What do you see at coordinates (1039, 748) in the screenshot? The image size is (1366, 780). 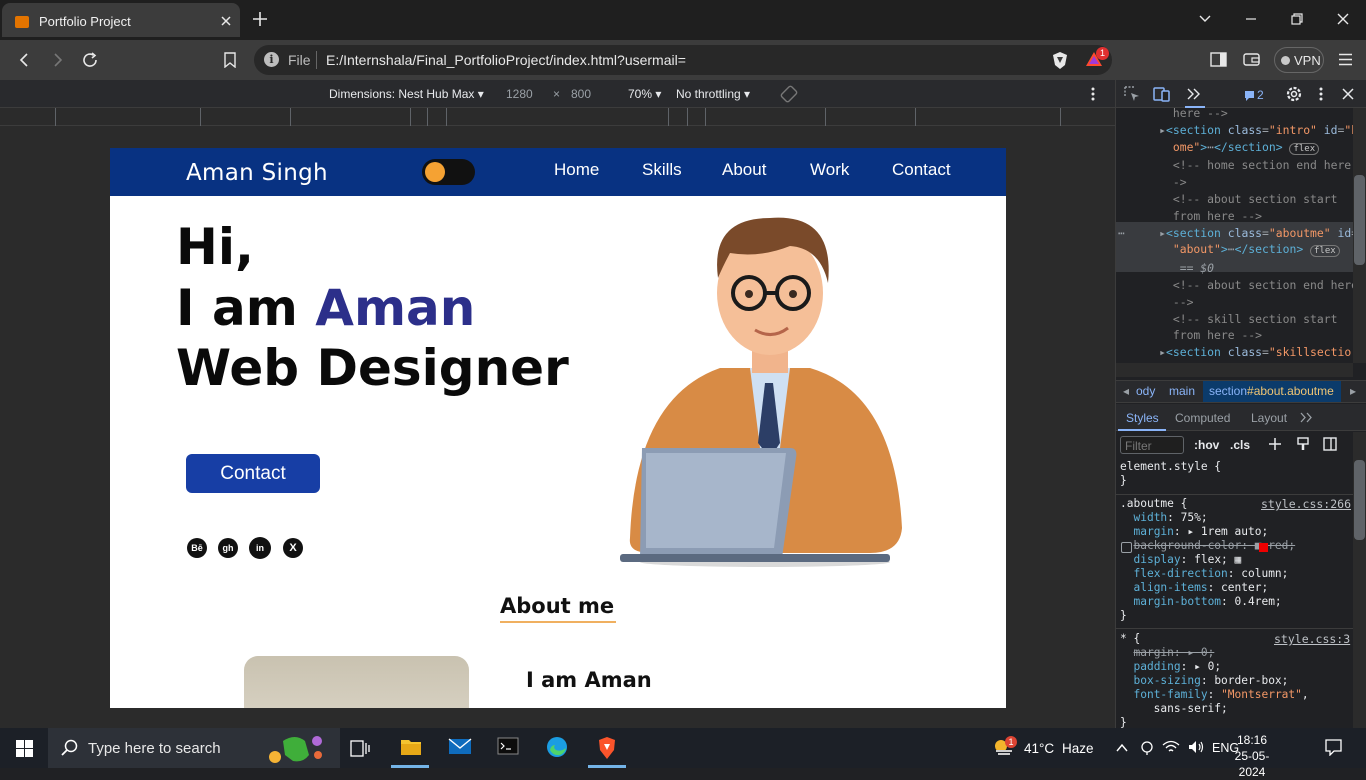 I see `weather-temp: 41°C` at bounding box center [1039, 748].